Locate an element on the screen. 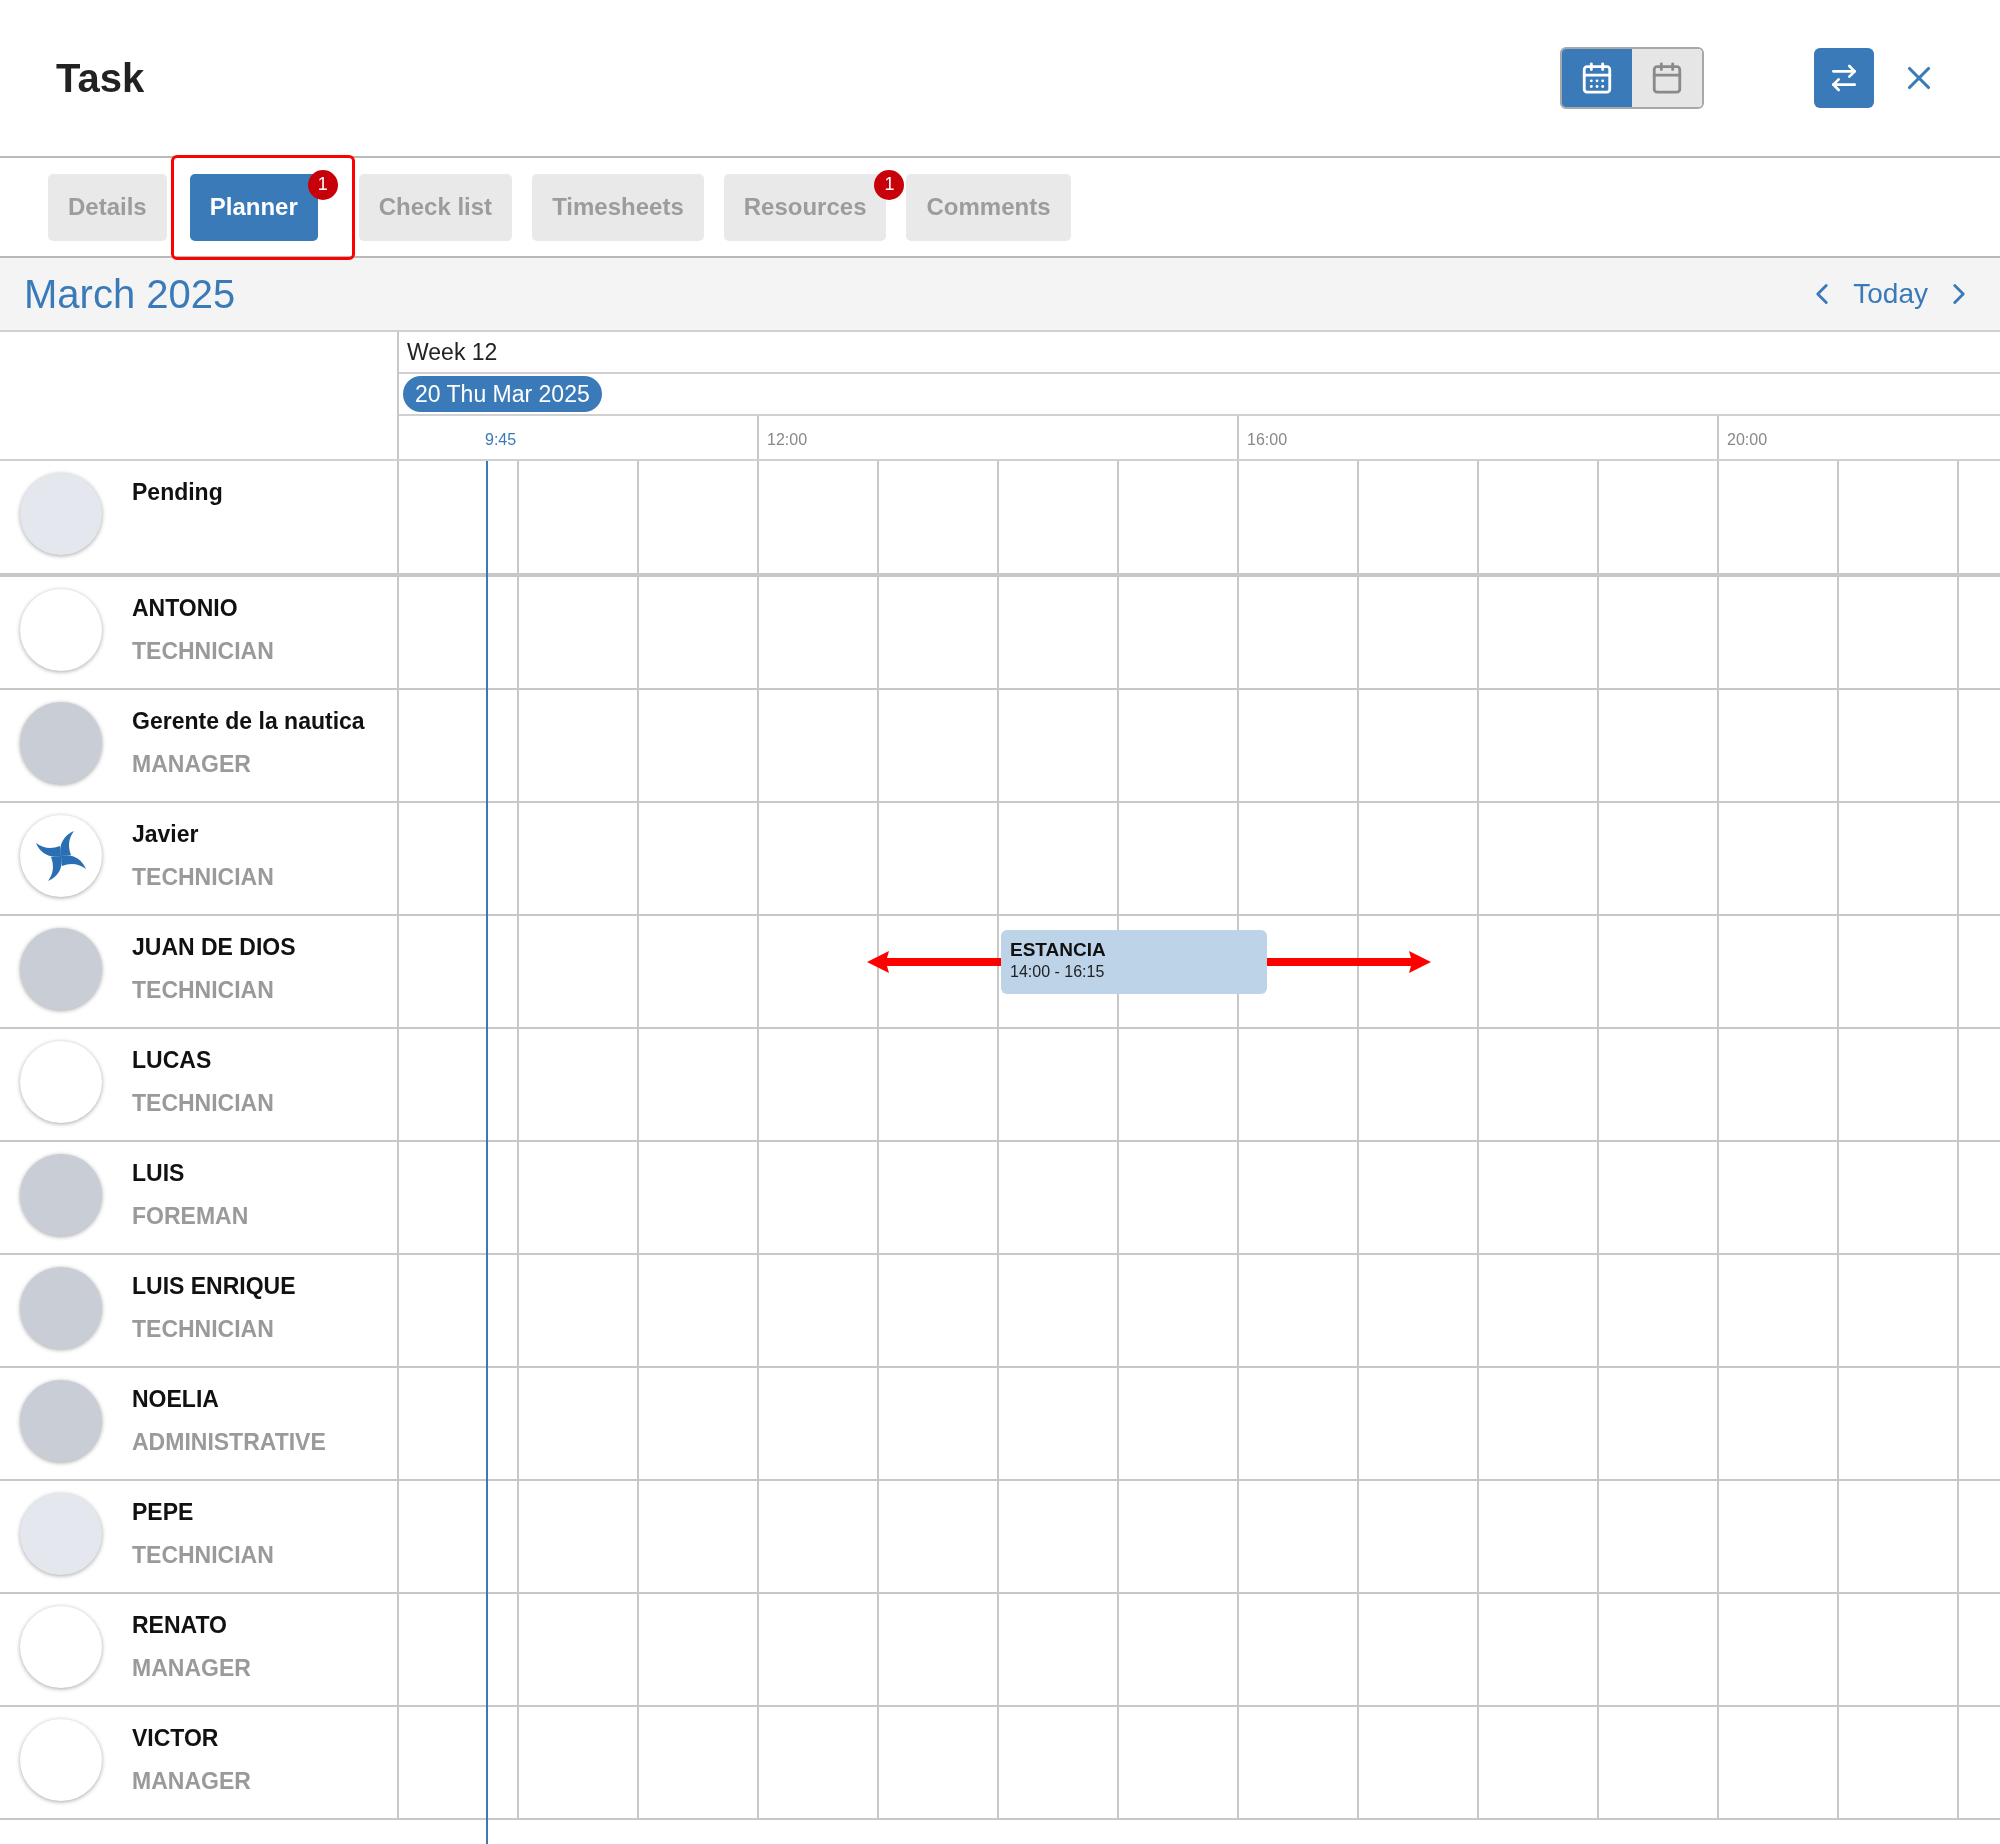 The height and width of the screenshot is (1844, 2000). tab: Resources is located at coordinates (805, 207).